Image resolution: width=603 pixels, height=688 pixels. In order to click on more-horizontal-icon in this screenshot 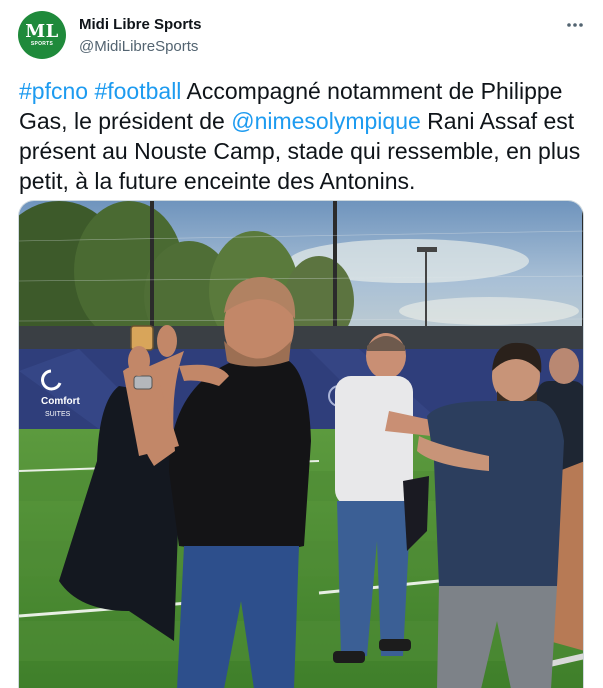, I will do `click(575, 25)`.